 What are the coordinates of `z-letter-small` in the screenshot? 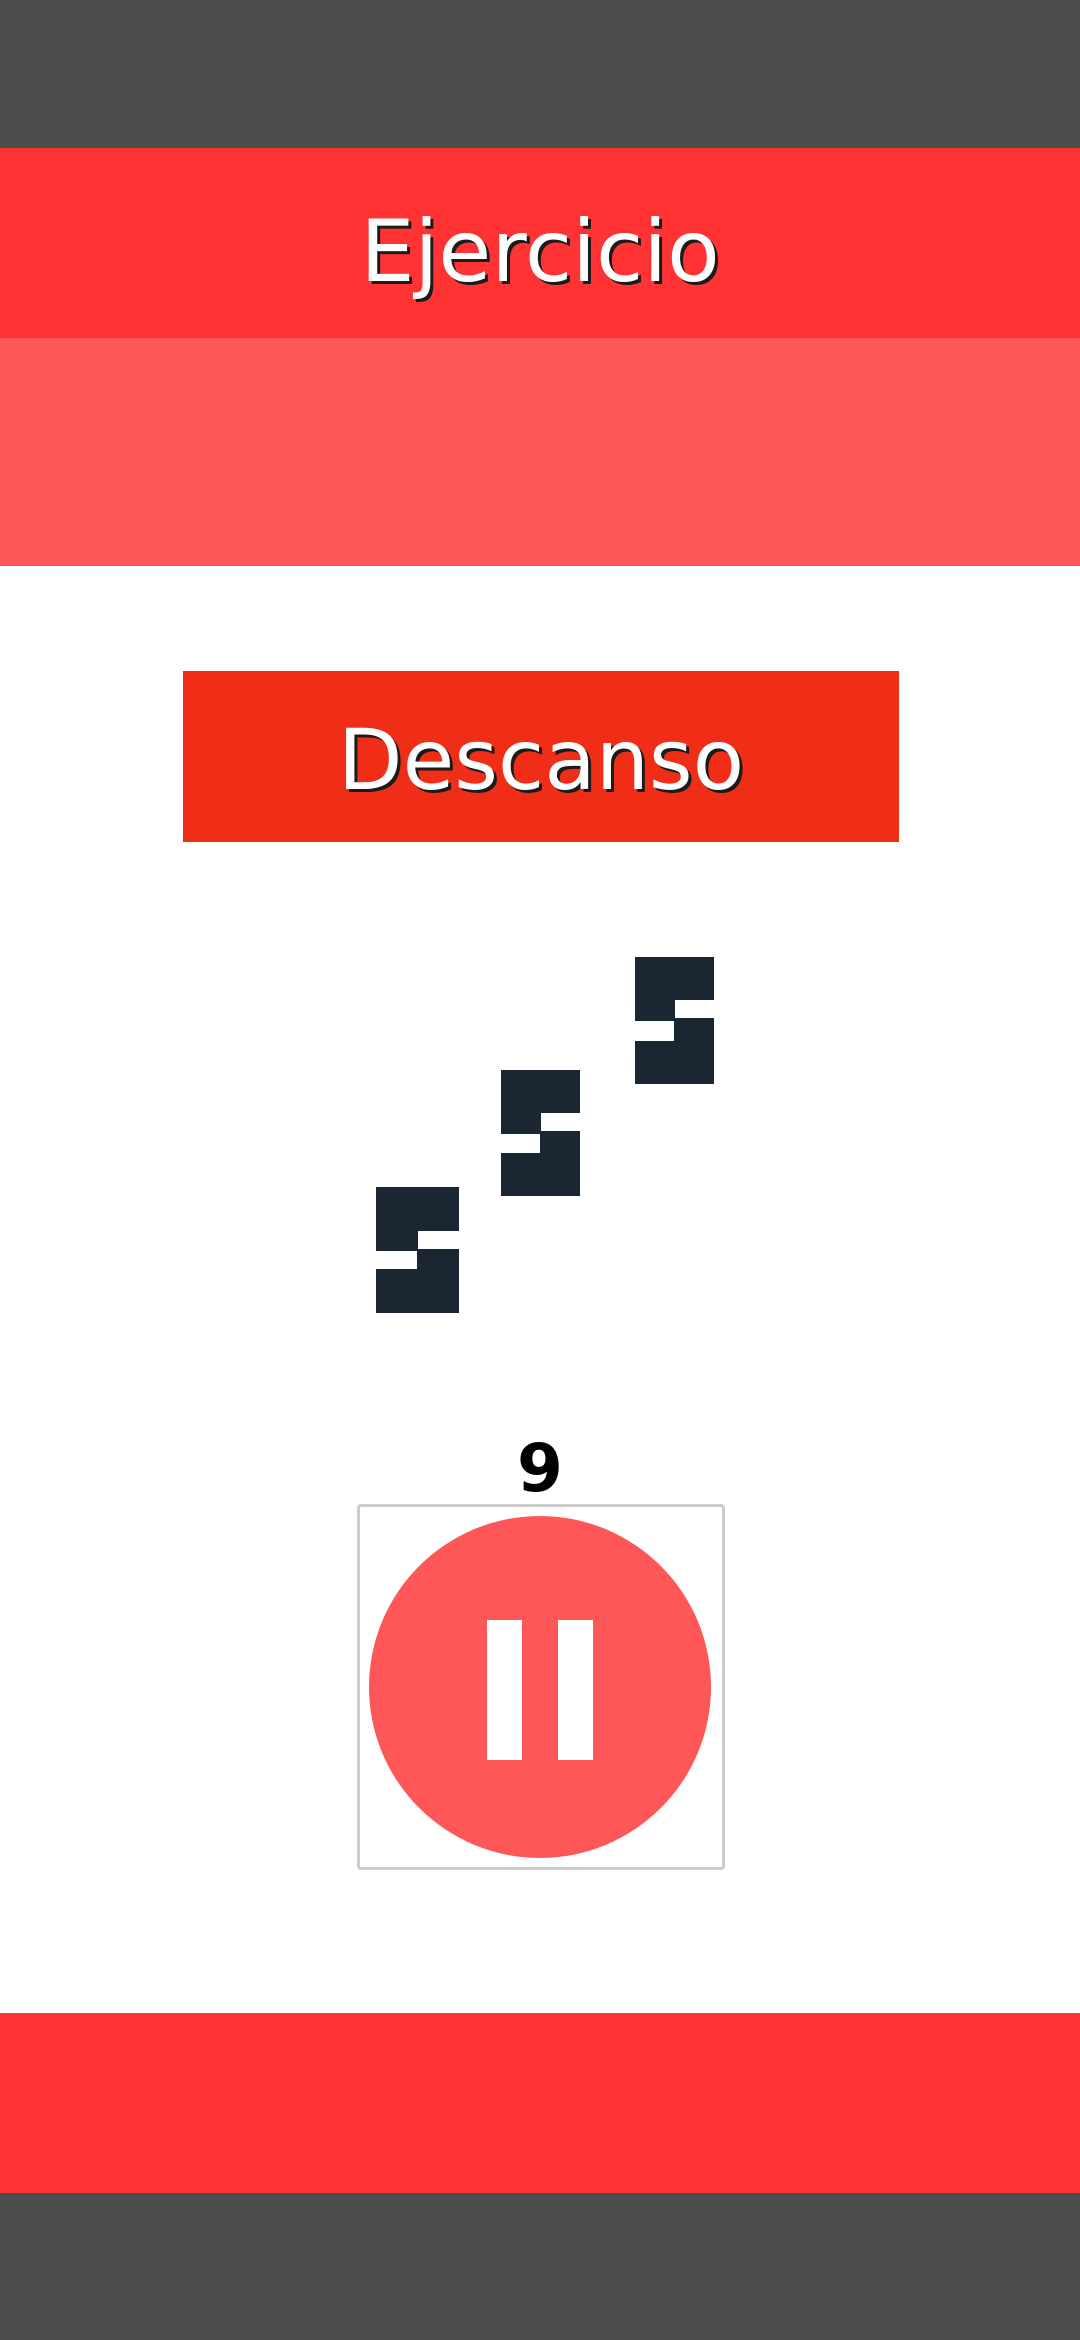 It's located at (417, 1250).